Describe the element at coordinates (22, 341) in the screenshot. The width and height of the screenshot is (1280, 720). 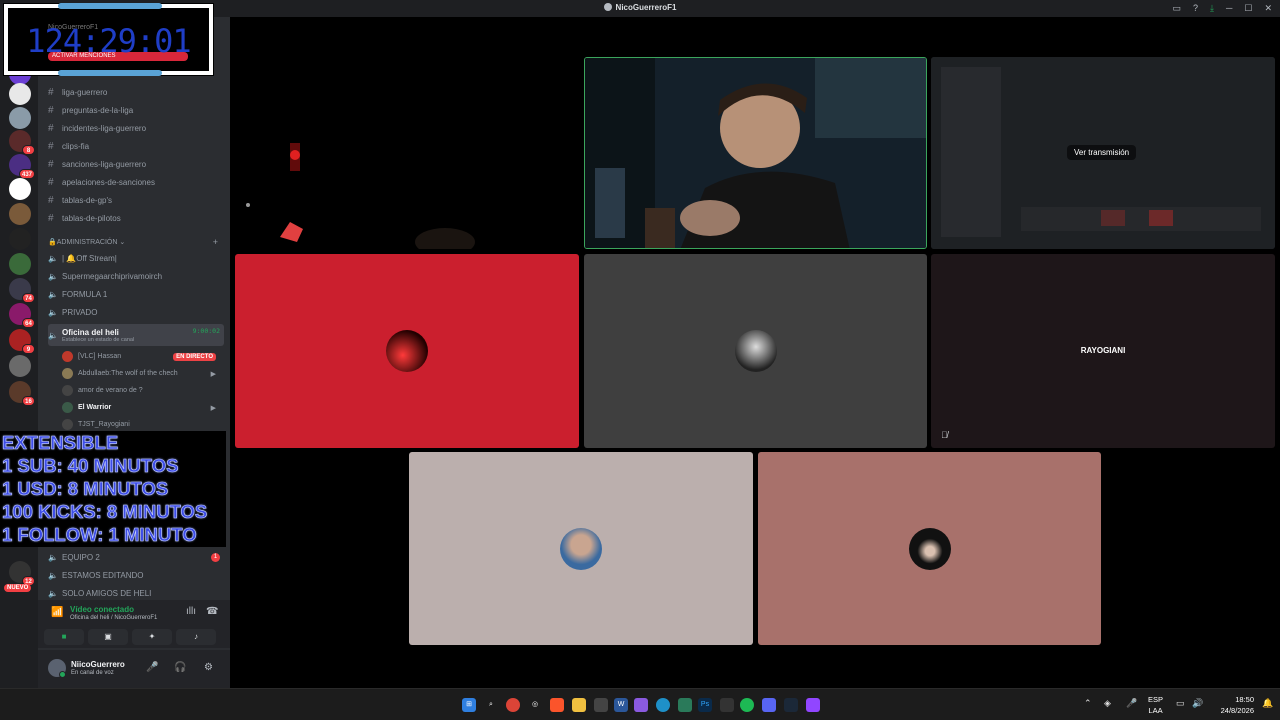
I see `server-icon: 9` at that location.